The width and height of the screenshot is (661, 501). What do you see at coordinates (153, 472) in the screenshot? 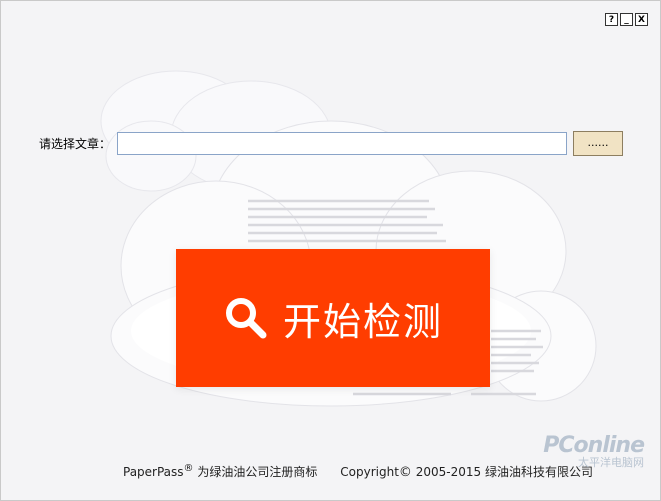
I see `brand-name: PaperPass` at bounding box center [153, 472].